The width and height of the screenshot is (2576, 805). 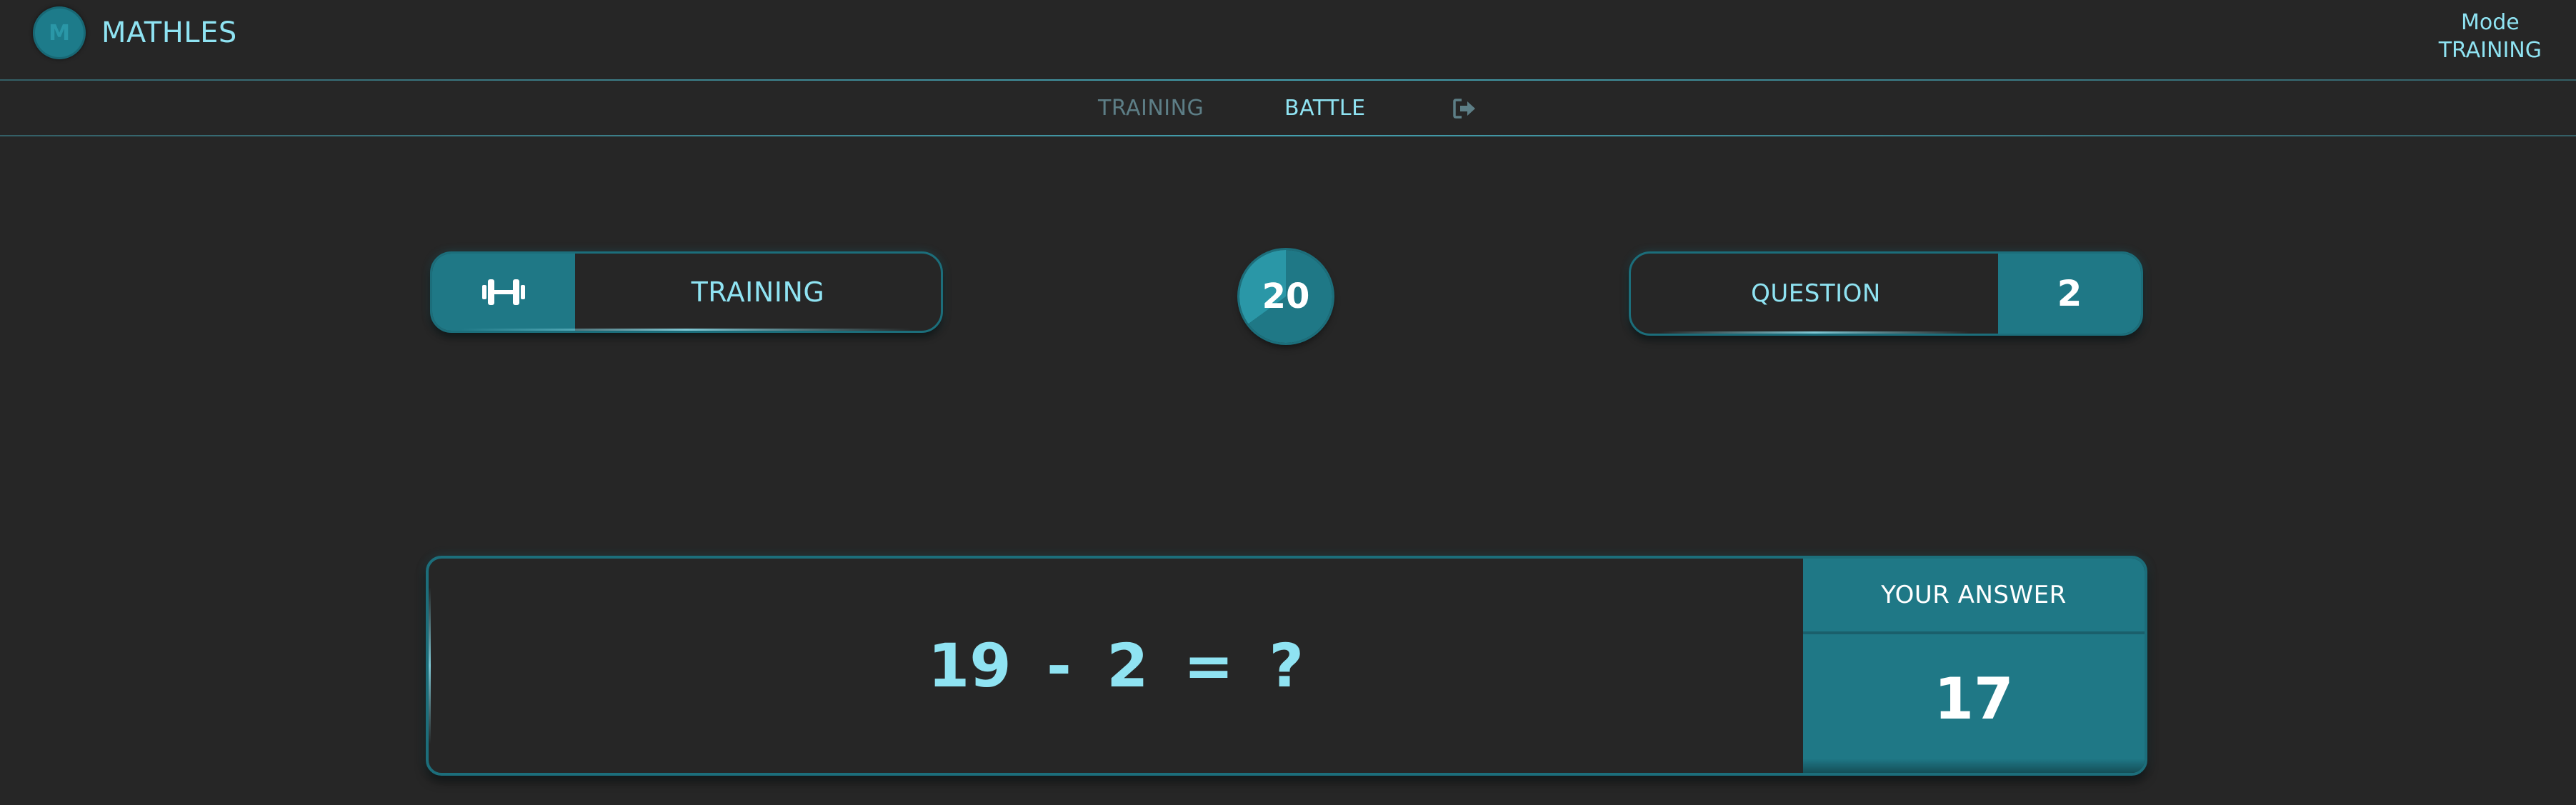 What do you see at coordinates (2070, 294) in the screenshot?
I see `question-number: 2` at bounding box center [2070, 294].